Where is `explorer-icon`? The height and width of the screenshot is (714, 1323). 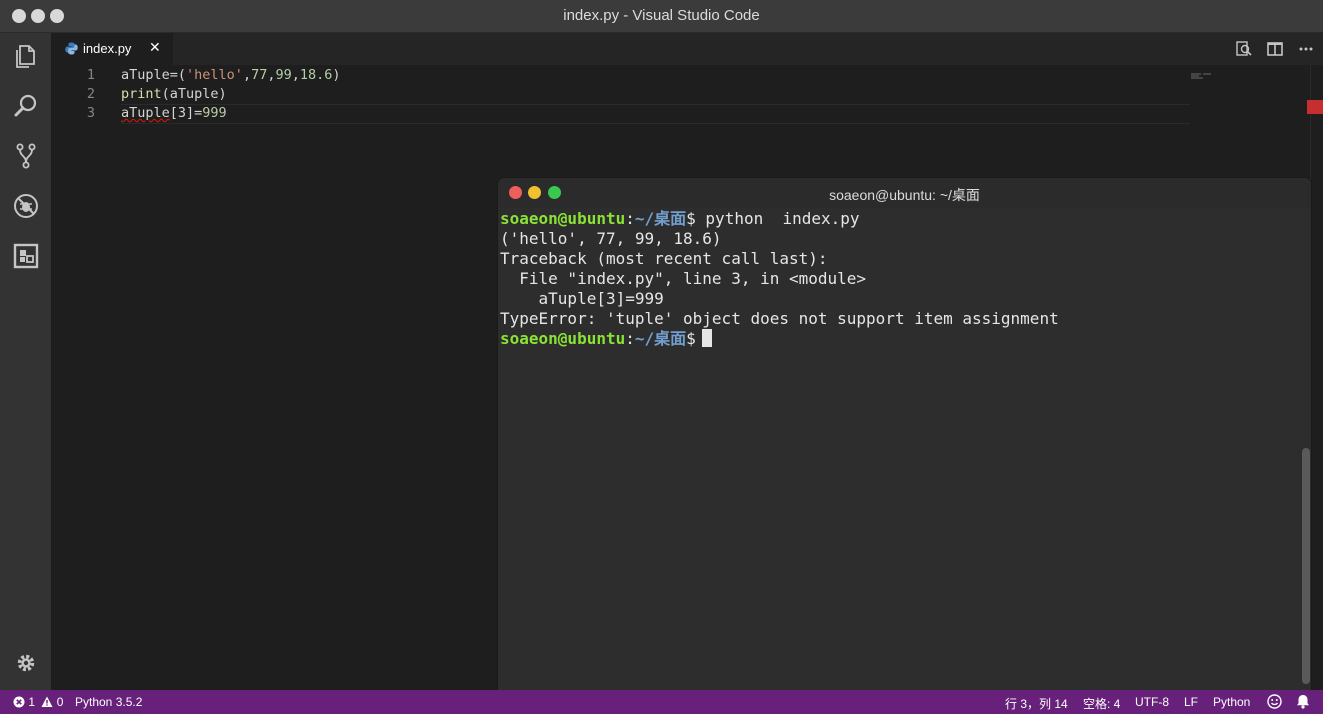 explorer-icon is located at coordinates (26, 56).